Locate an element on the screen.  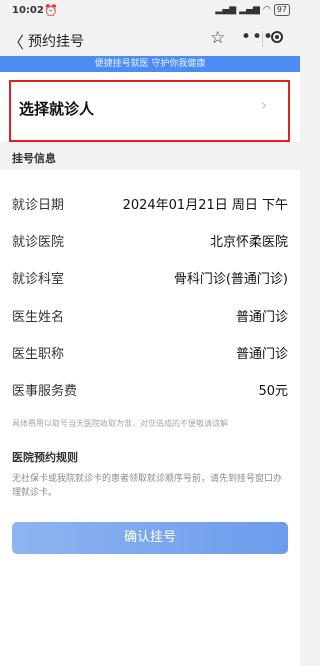
status-indicators: ▂▄▆ ▂▄▆ ◠ 97 is located at coordinates (252, 10).